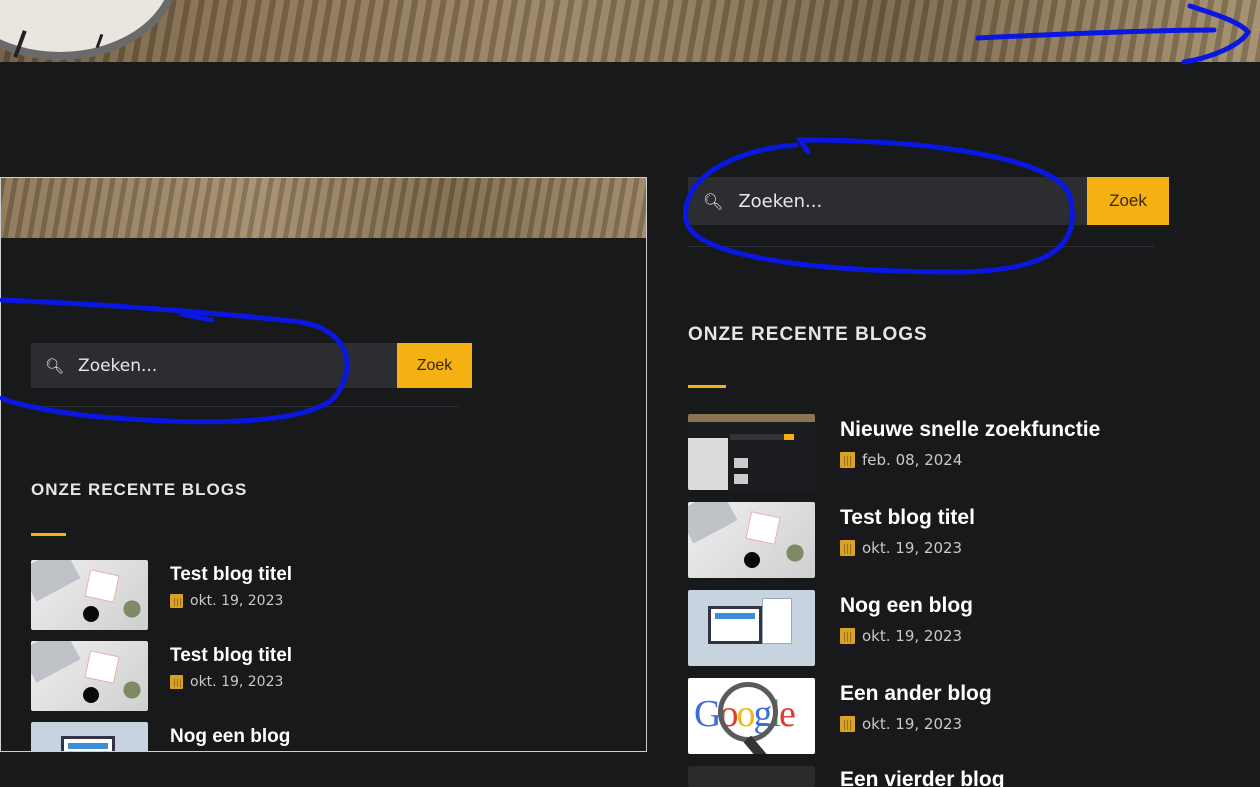 The width and height of the screenshot is (1260, 787). Describe the element at coordinates (434, 365) in the screenshot. I see `left-search-button: Zoek` at that location.